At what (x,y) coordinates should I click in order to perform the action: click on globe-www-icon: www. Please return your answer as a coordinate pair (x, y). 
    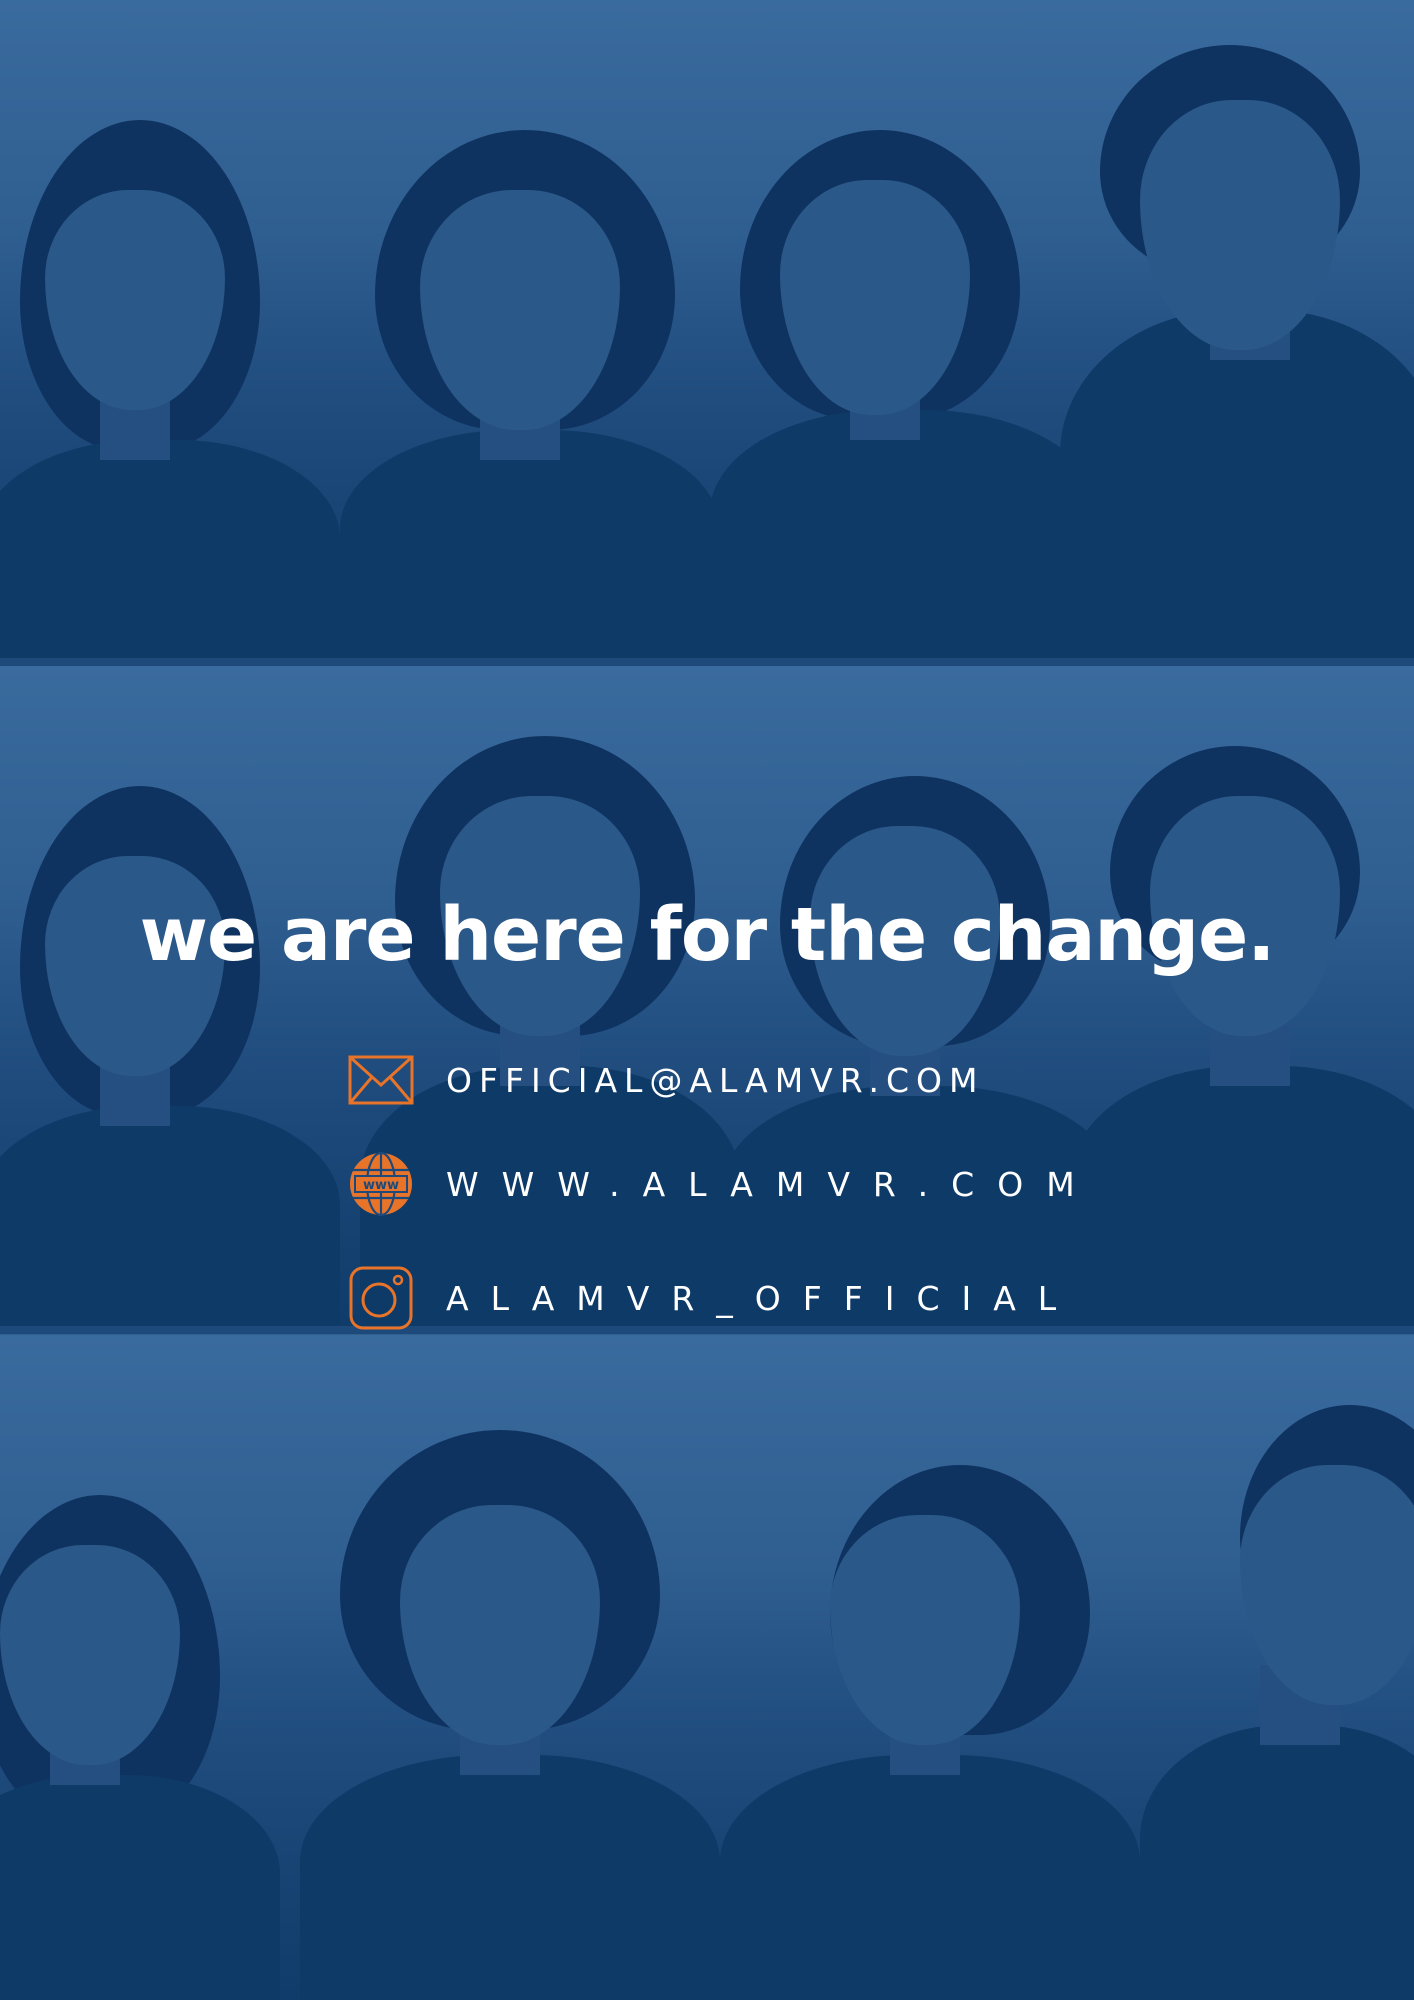
    Looking at the image, I should click on (381, 1184).